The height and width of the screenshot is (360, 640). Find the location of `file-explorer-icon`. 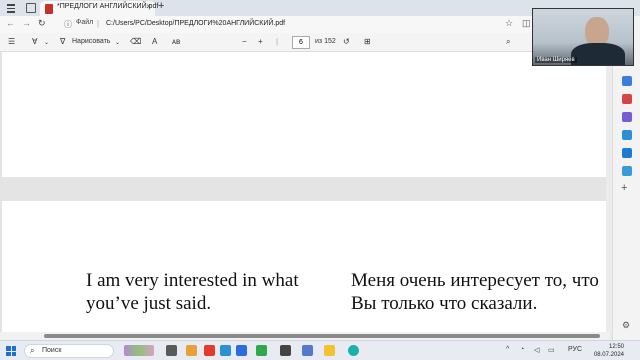

file-explorer-icon is located at coordinates (191, 350).